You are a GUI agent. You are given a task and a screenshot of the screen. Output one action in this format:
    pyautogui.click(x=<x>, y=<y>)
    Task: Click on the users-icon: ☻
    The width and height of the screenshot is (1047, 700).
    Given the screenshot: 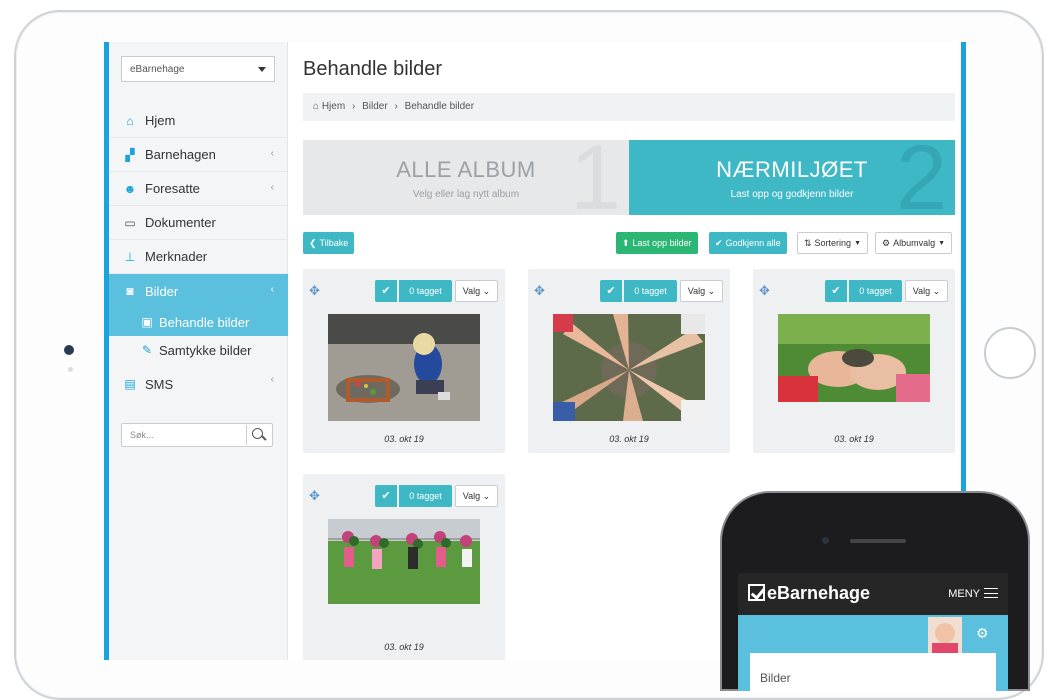 What is the action you would take?
    pyautogui.click(x=130, y=188)
    